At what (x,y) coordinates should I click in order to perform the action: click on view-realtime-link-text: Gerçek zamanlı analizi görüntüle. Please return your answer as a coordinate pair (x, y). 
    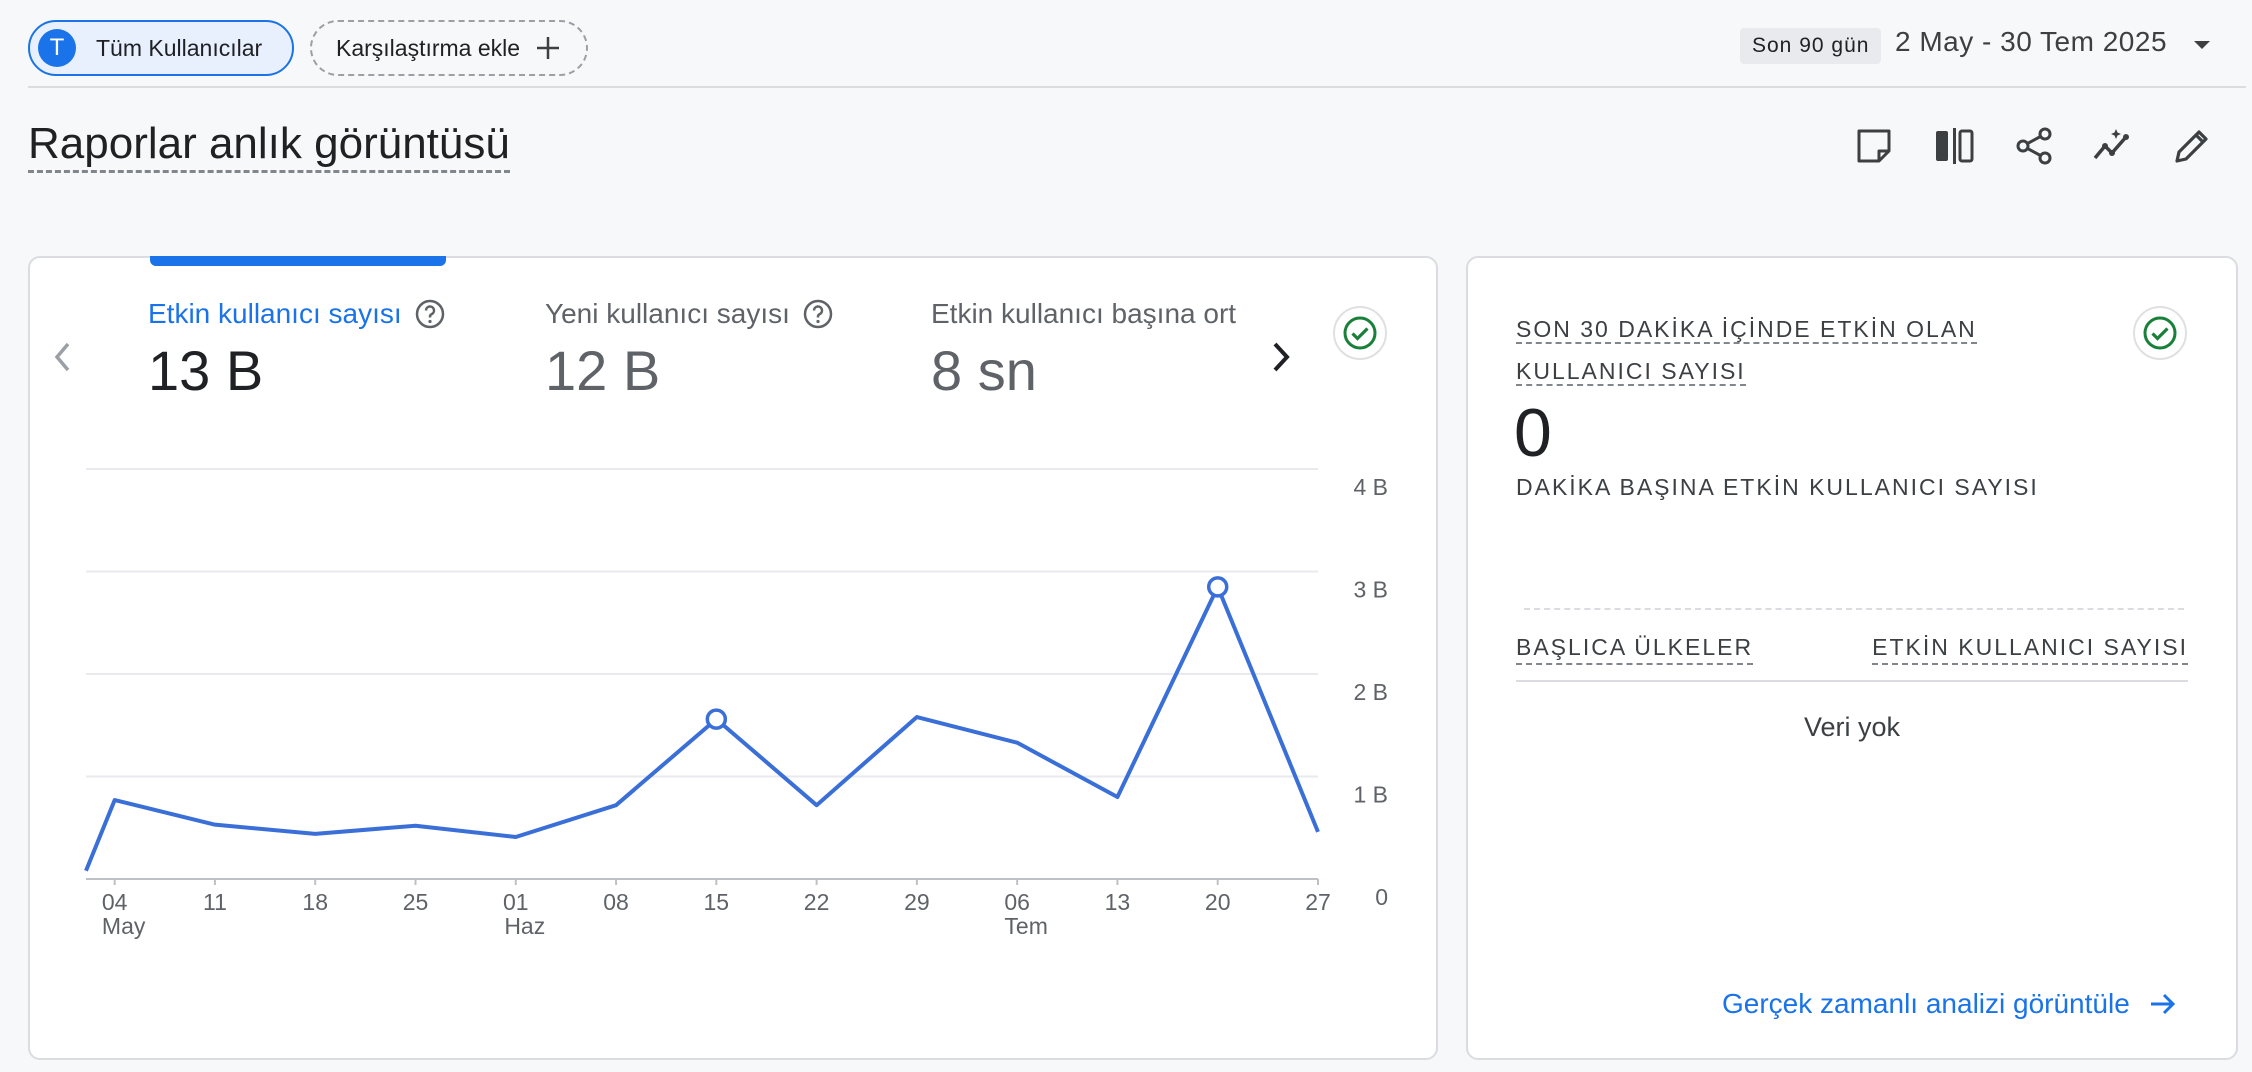
    Looking at the image, I should click on (1926, 1003).